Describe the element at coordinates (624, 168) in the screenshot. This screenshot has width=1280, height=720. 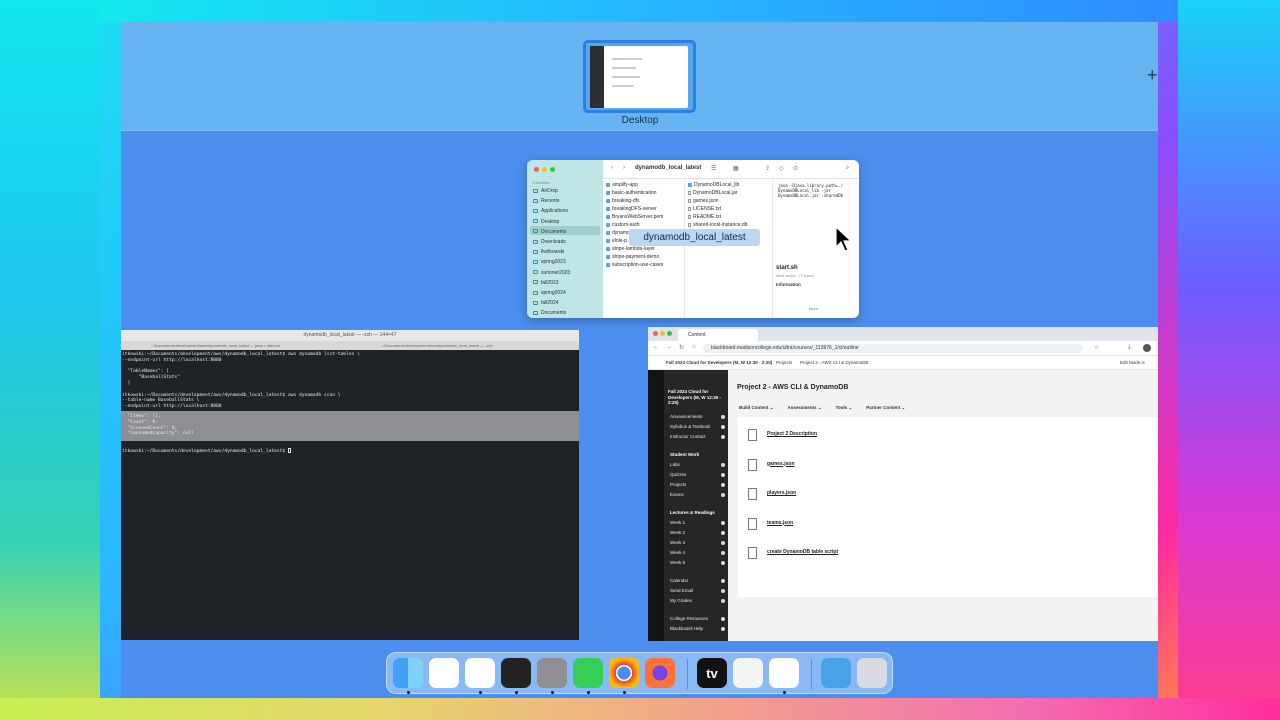
I see `forward-icon: ›` at that location.